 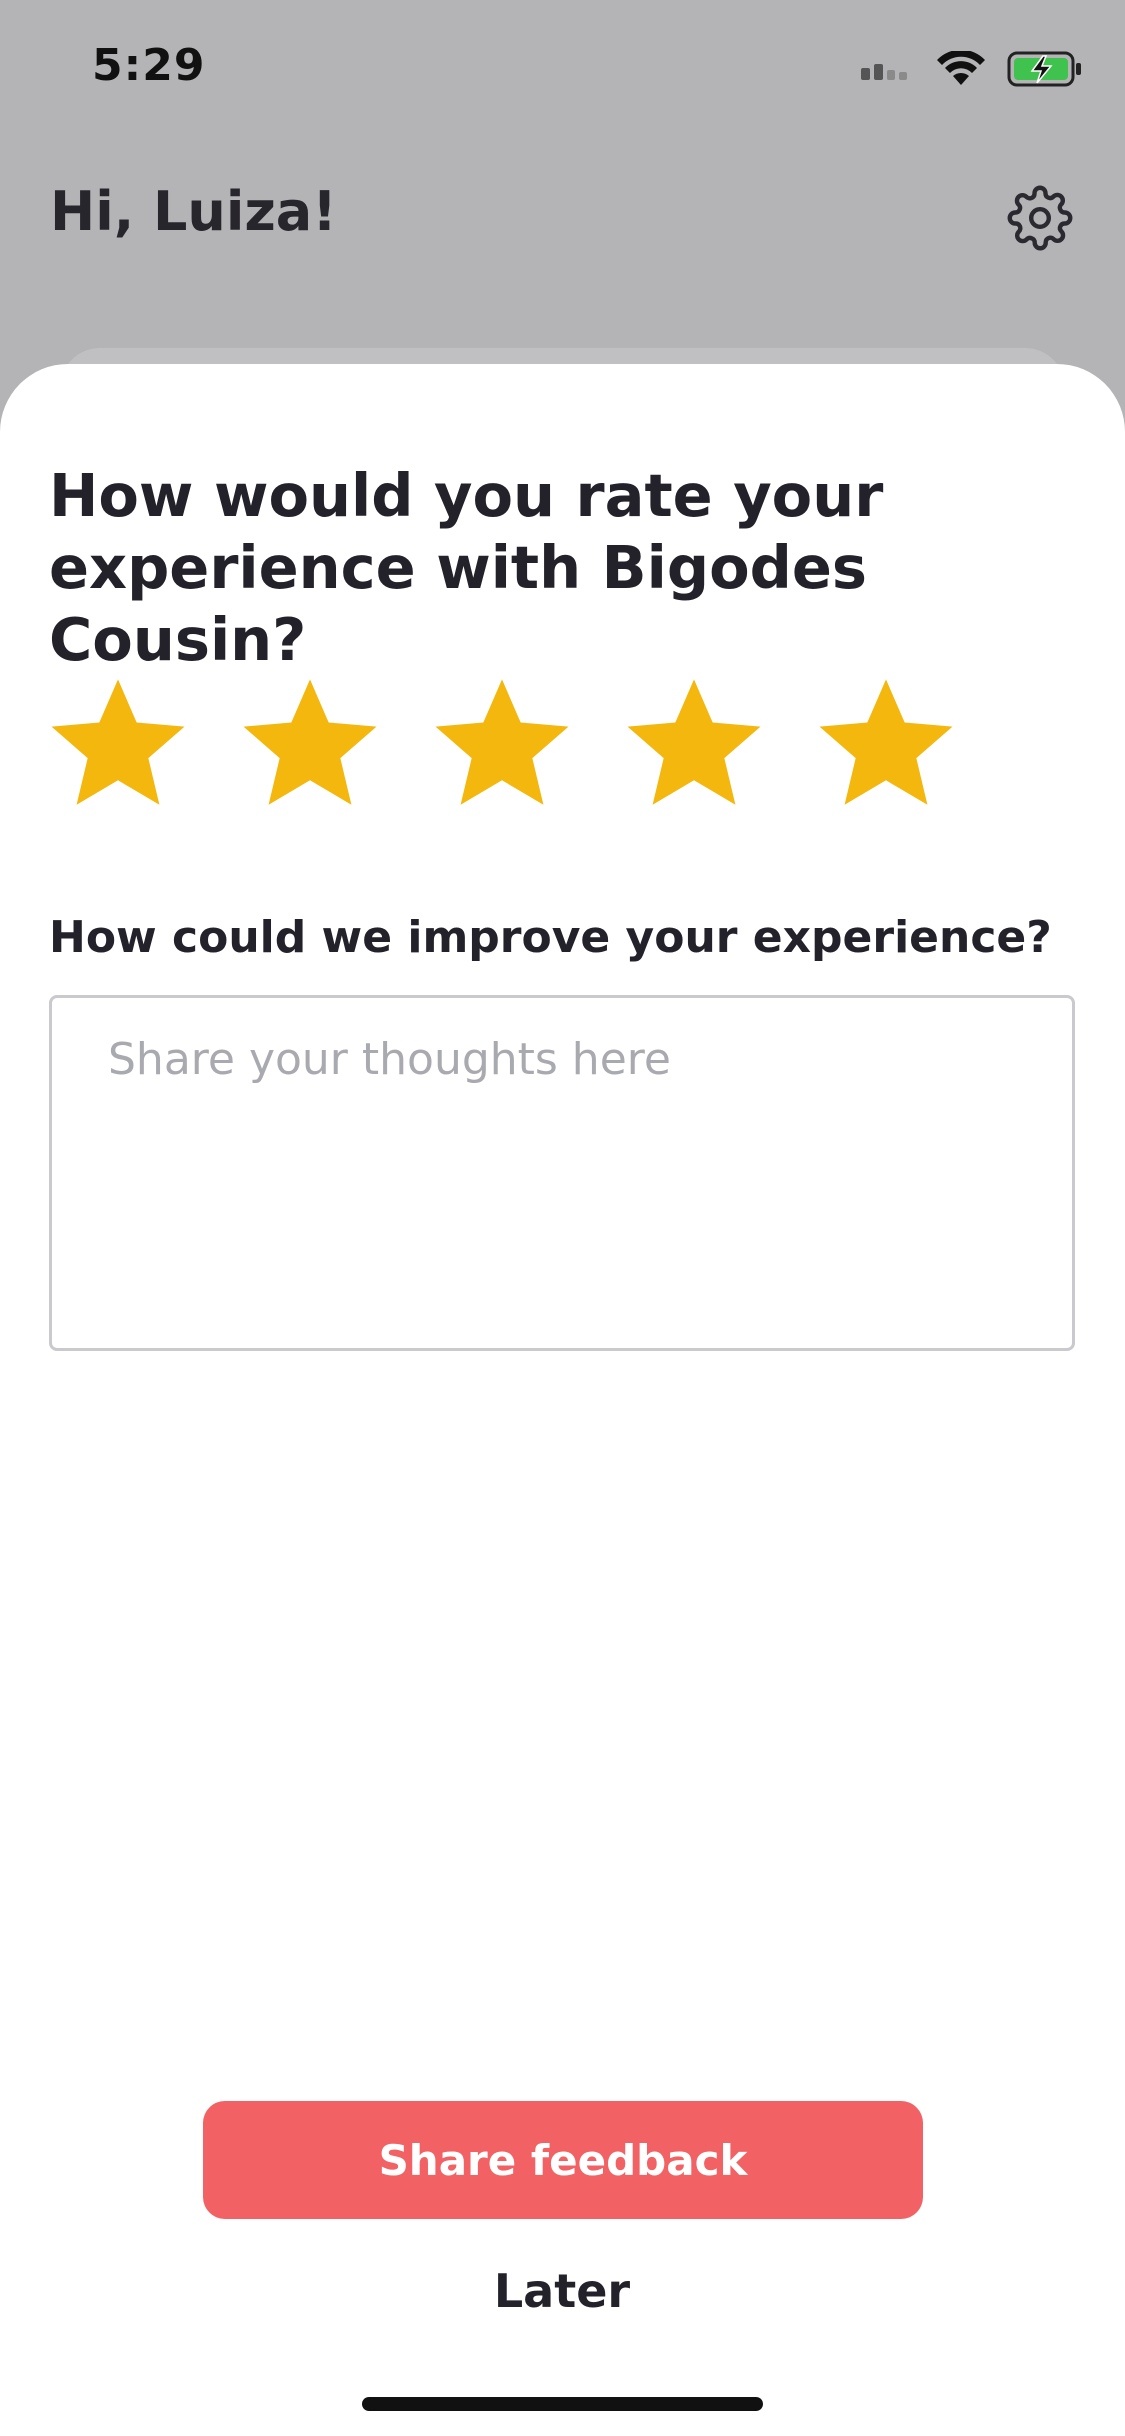 I want to click on star-1-icon, so click(x=118, y=745).